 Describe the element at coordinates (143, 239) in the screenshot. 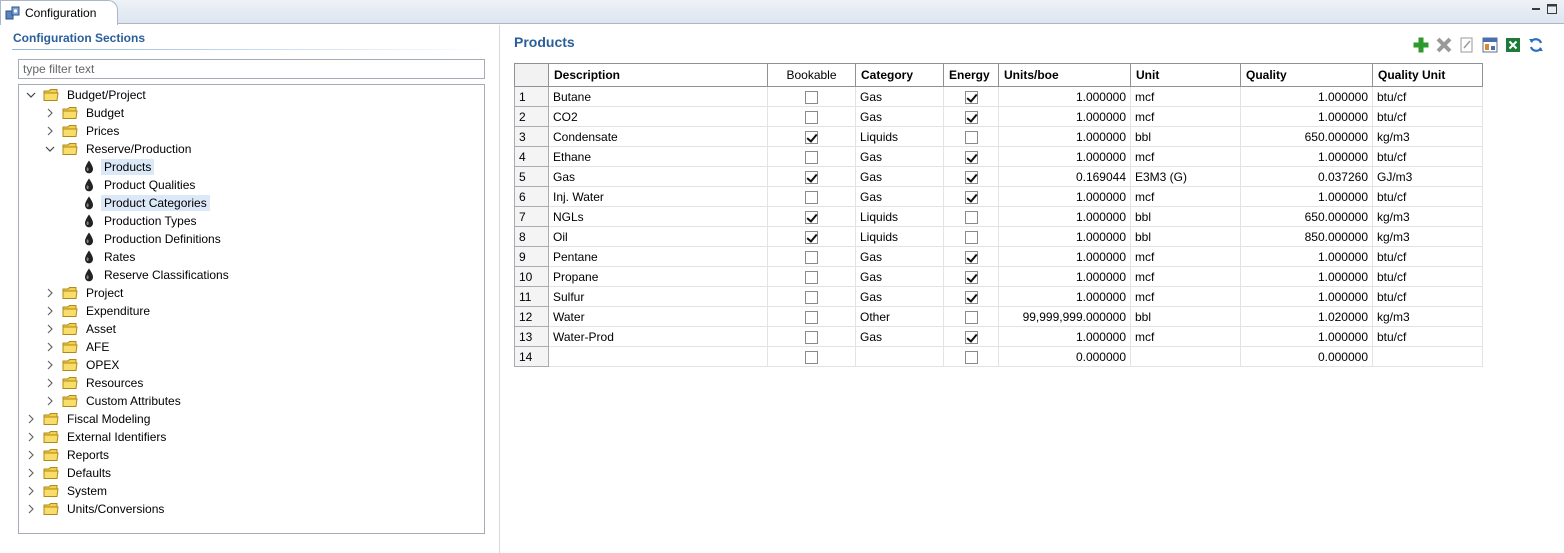

I see `tree-item: Production Definitions` at that location.